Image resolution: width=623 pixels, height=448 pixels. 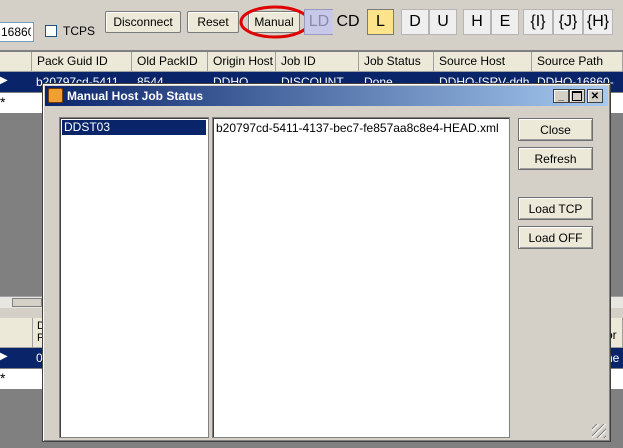 What do you see at coordinates (317, 62) in the screenshot?
I see `col-header-job-id: Job ID` at bounding box center [317, 62].